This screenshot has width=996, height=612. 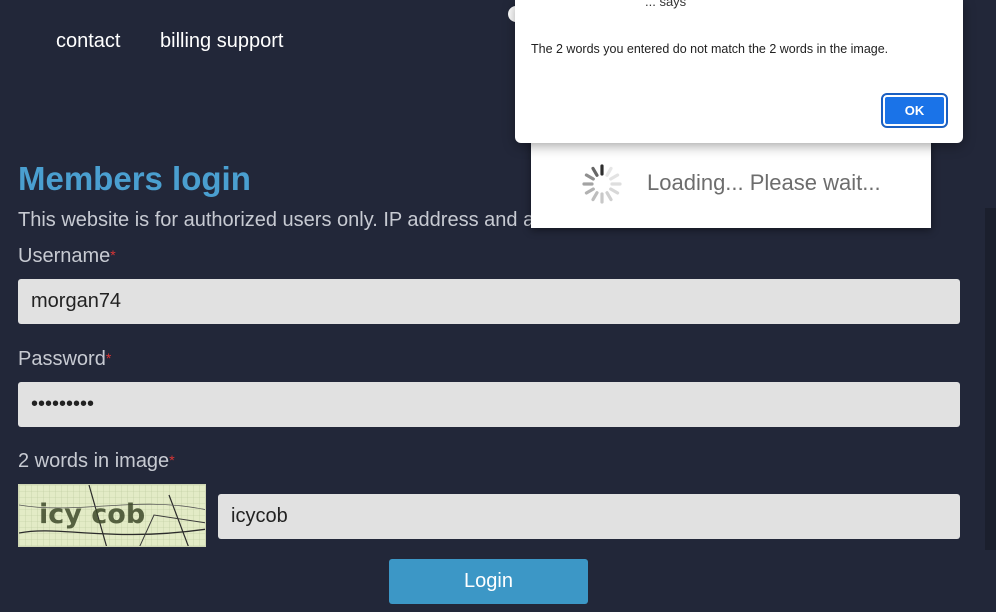 What do you see at coordinates (221, 41) in the screenshot?
I see `nav-link-billing-support: billing support` at bounding box center [221, 41].